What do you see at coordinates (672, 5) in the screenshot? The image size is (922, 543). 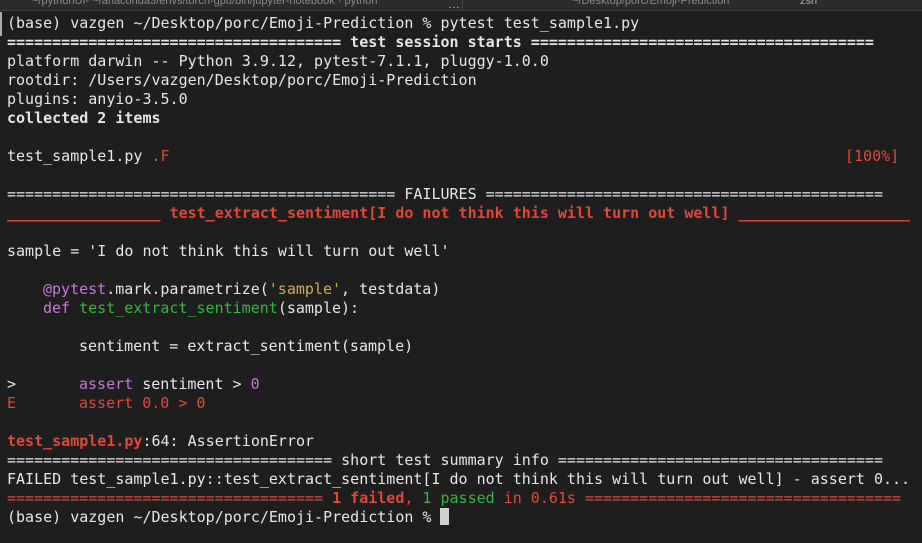 I see `tab-emoji-prediction: ~/Desktop/porc/Emoji-Prediction` at bounding box center [672, 5].